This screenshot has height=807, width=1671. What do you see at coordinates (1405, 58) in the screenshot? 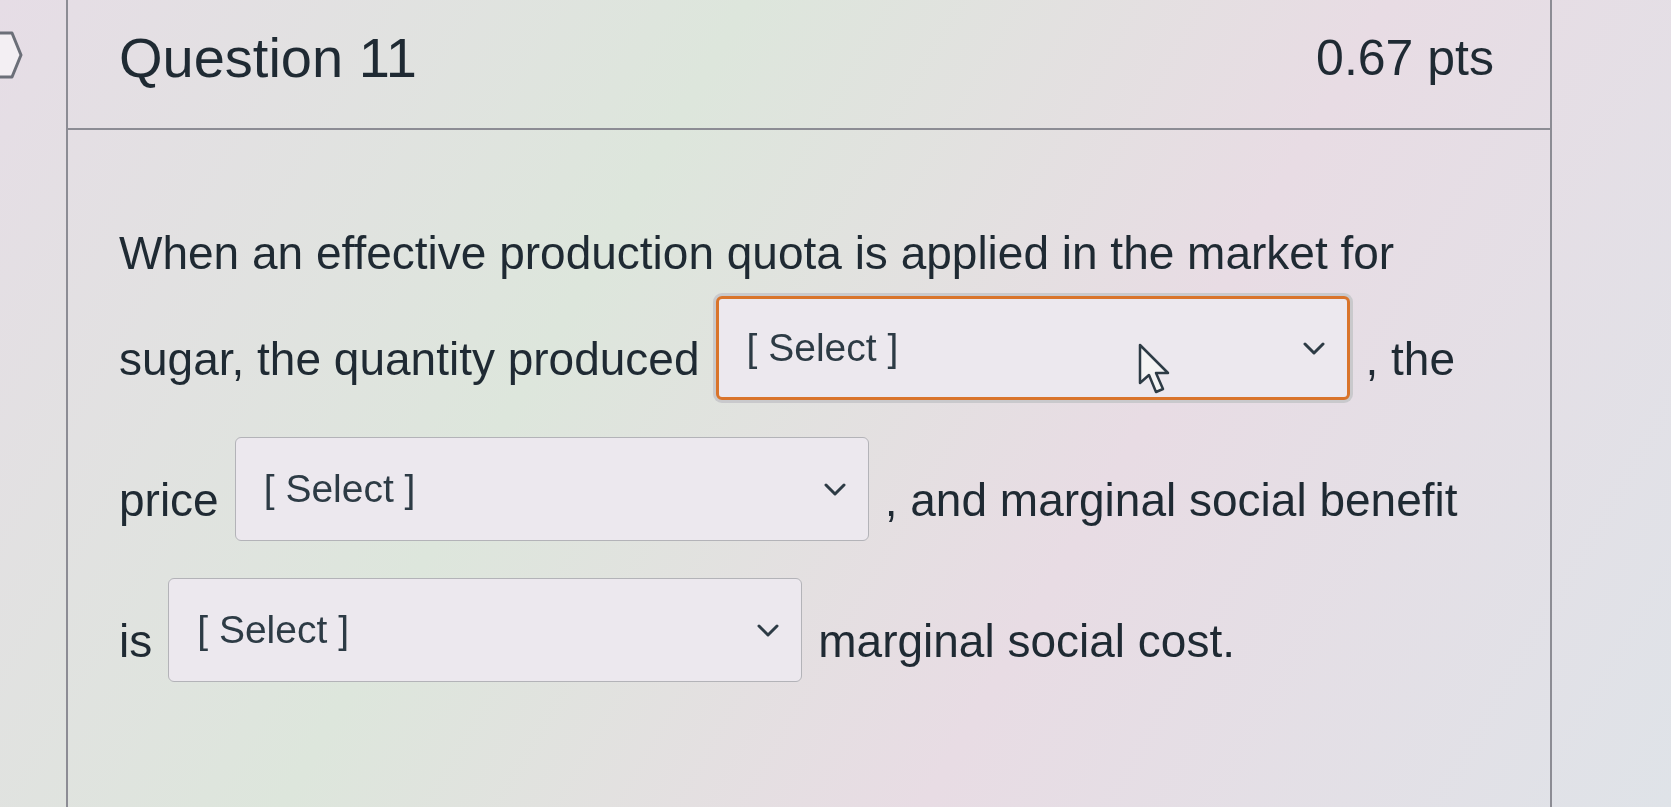
I see `points-label: 0.67 pts` at bounding box center [1405, 58].